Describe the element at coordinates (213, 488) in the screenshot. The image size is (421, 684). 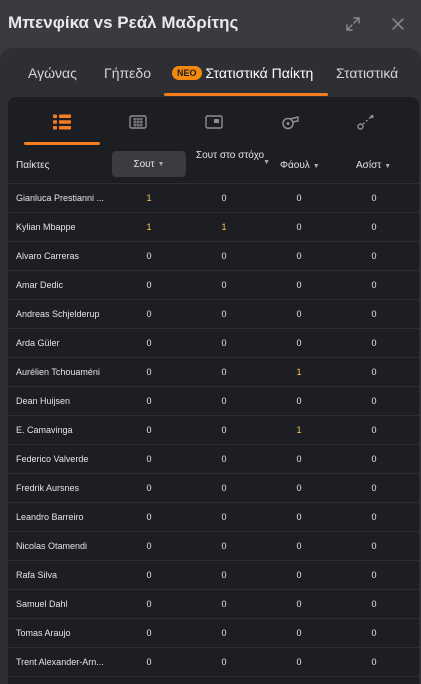
I see `table-row: Fredrik Aursnes 0 0 0 0` at that location.